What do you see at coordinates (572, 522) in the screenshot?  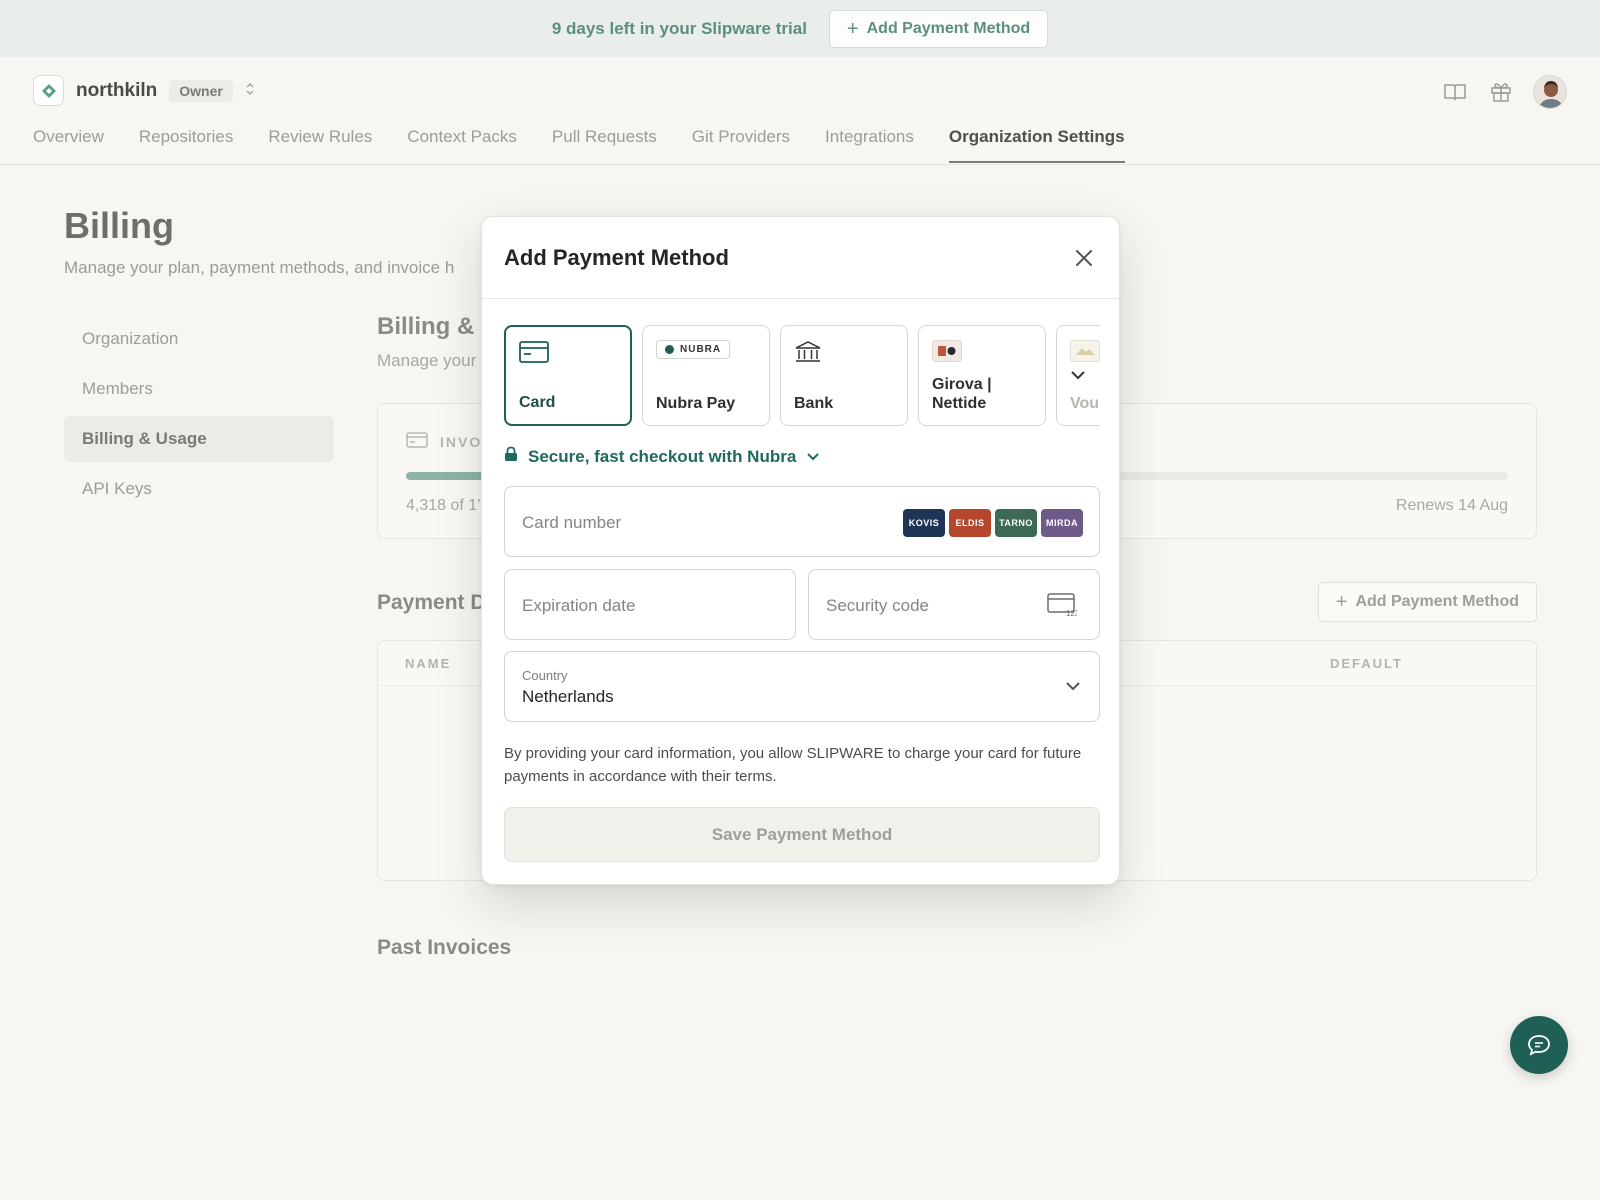 I see `card-number-placeholder: Card number` at bounding box center [572, 522].